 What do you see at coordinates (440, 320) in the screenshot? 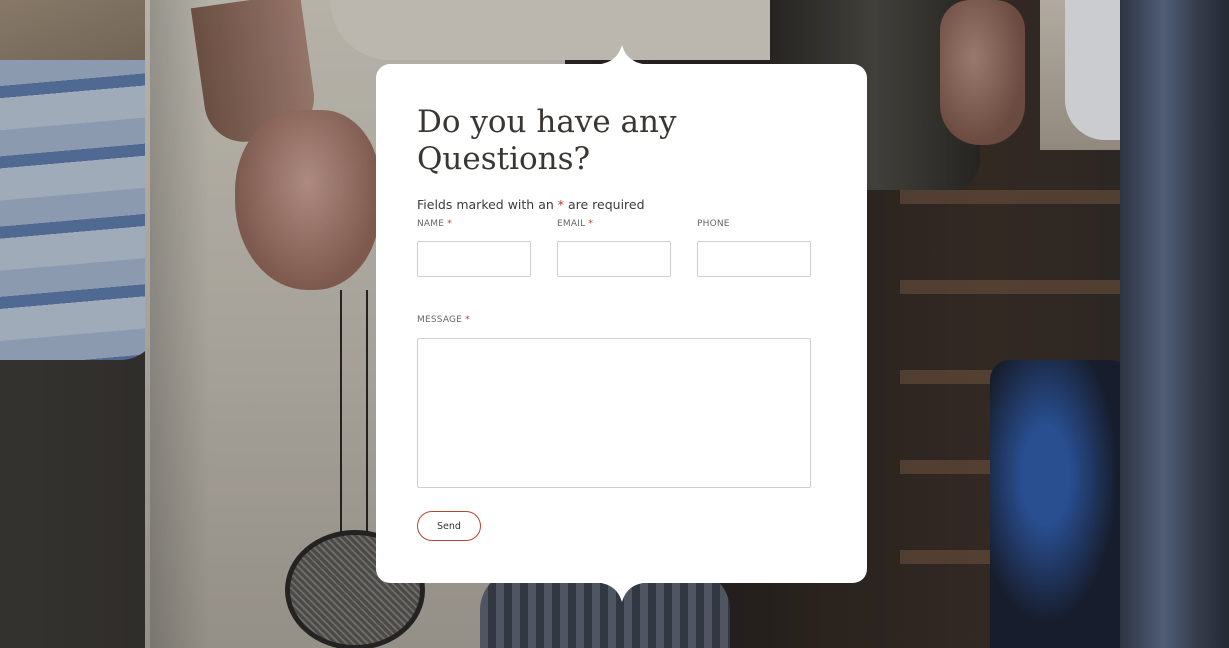
I see `message-label-text: MESSAGE` at bounding box center [440, 320].